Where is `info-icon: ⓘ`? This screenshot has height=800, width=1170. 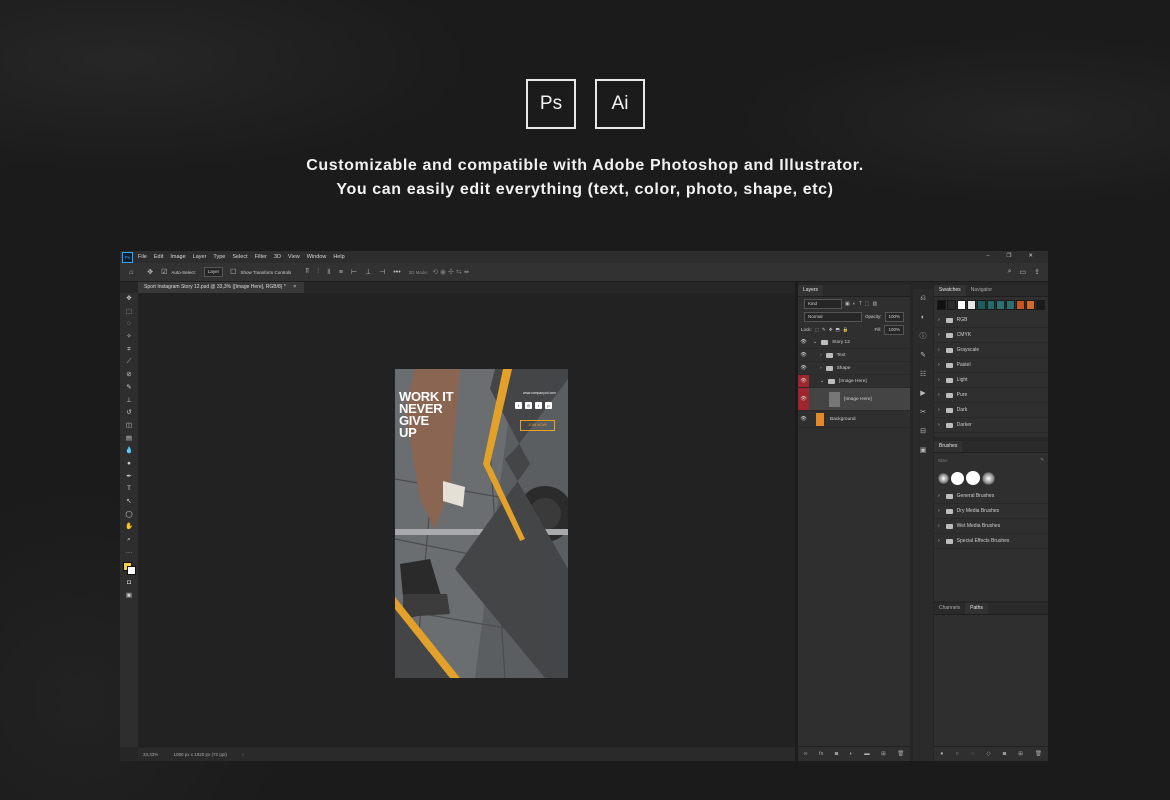
info-icon: ⓘ is located at coordinates (923, 336).